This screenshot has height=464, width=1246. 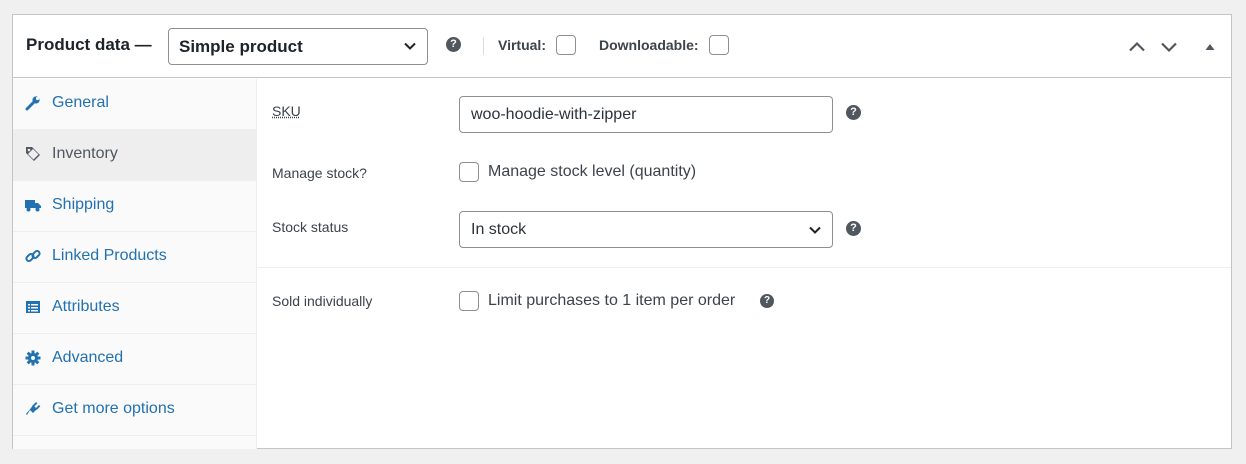 What do you see at coordinates (469, 301) in the screenshot?
I see `sold-individually-checkbox` at bounding box center [469, 301].